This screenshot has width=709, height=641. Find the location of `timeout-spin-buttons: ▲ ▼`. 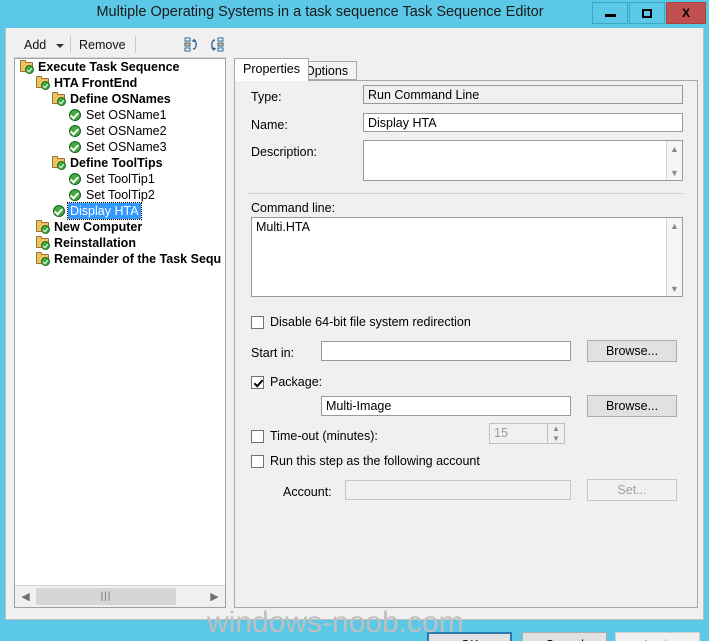

timeout-spin-buttons: ▲ ▼ is located at coordinates (555, 433).